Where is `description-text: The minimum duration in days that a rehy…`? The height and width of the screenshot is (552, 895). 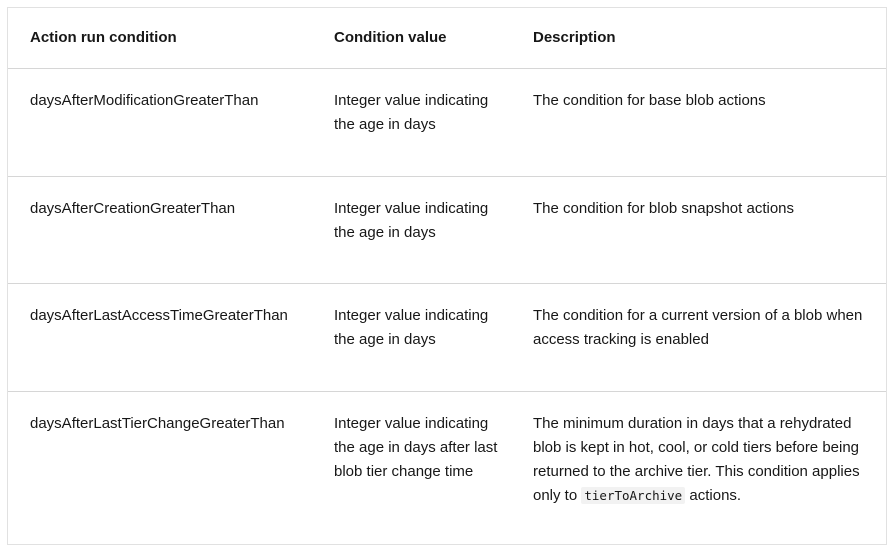 description-text: The minimum duration in days that a rehy… is located at coordinates (705, 460).